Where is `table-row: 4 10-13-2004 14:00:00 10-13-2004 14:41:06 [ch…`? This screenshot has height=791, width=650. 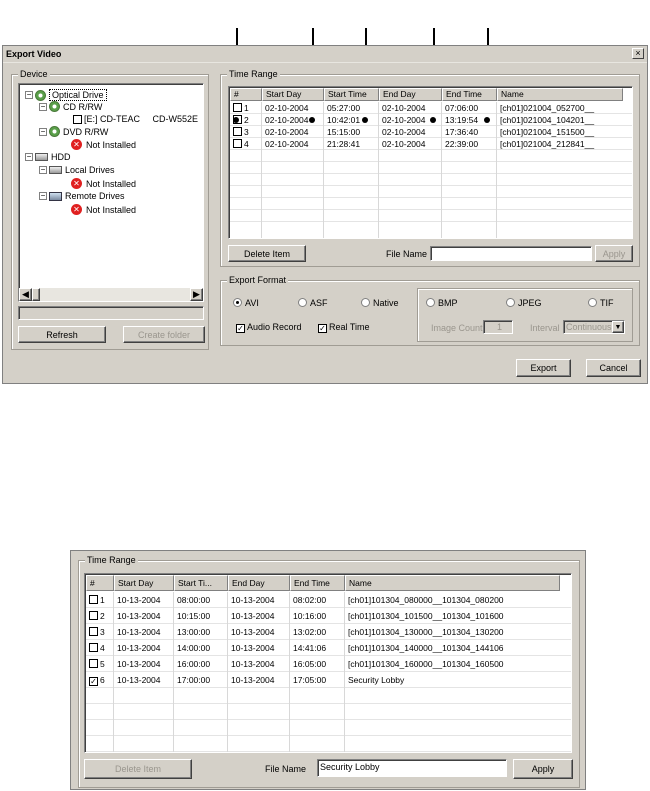 table-row: 4 10-13-2004 14:00:00 10-13-2004 14:41:06 [ch… is located at coordinates (328, 648).